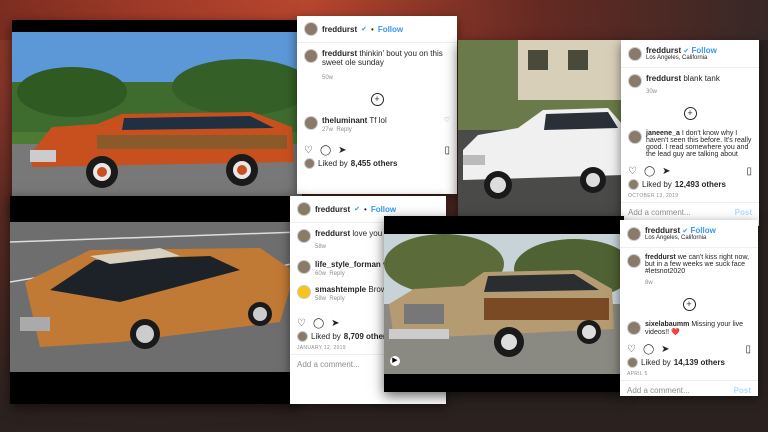 The height and width of the screenshot is (432, 768). Describe the element at coordinates (690, 84) in the screenshot. I see `caption: freddurst blank tank 30w` at that location.